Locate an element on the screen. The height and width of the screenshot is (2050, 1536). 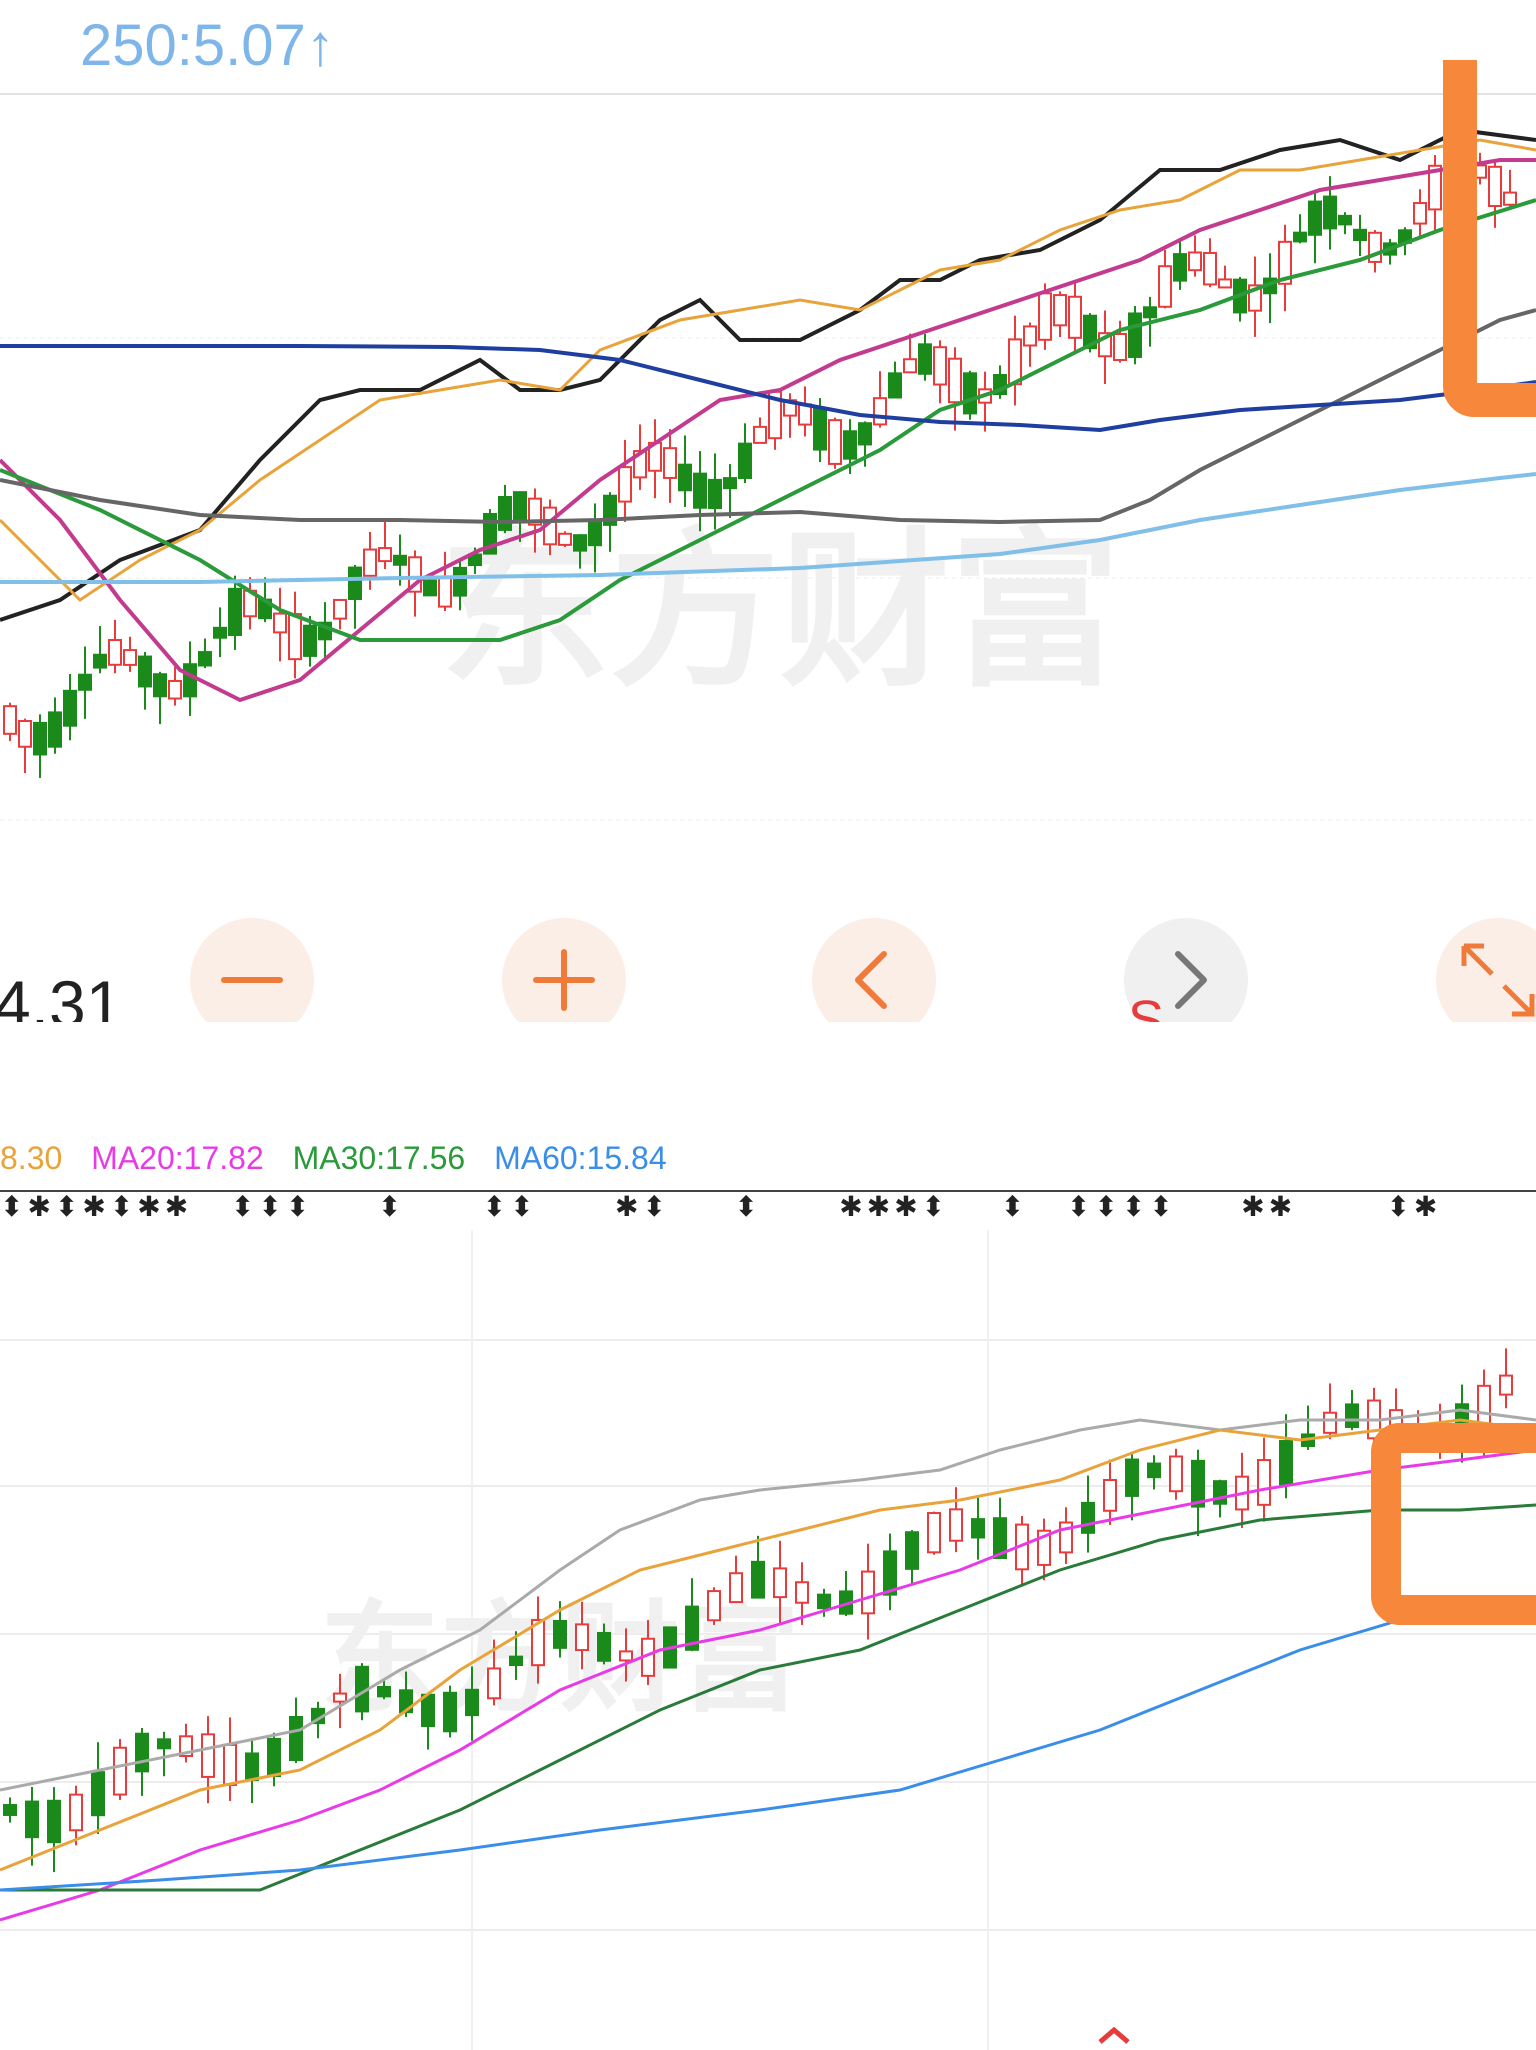
ma60-label: MA60:15.84 is located at coordinates (580, 1158).